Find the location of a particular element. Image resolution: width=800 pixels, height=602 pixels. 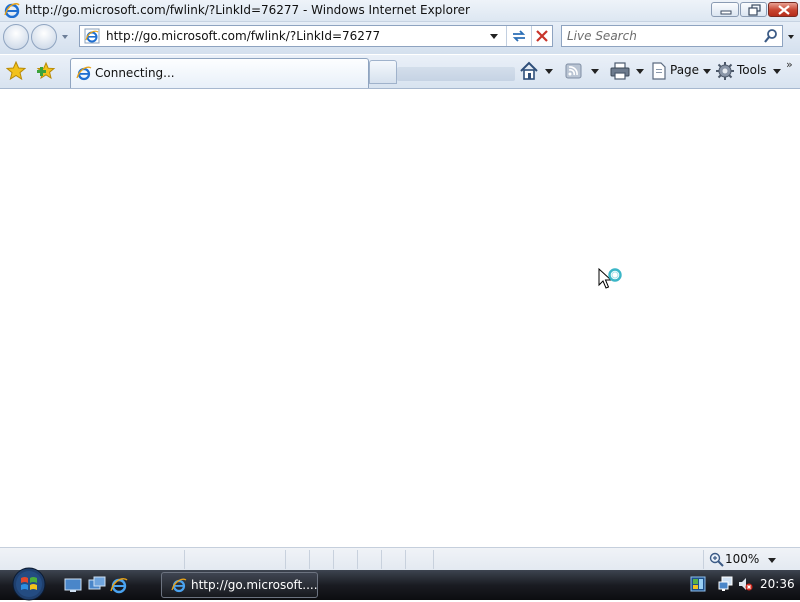

search-box: Live Search is located at coordinates (672, 36).